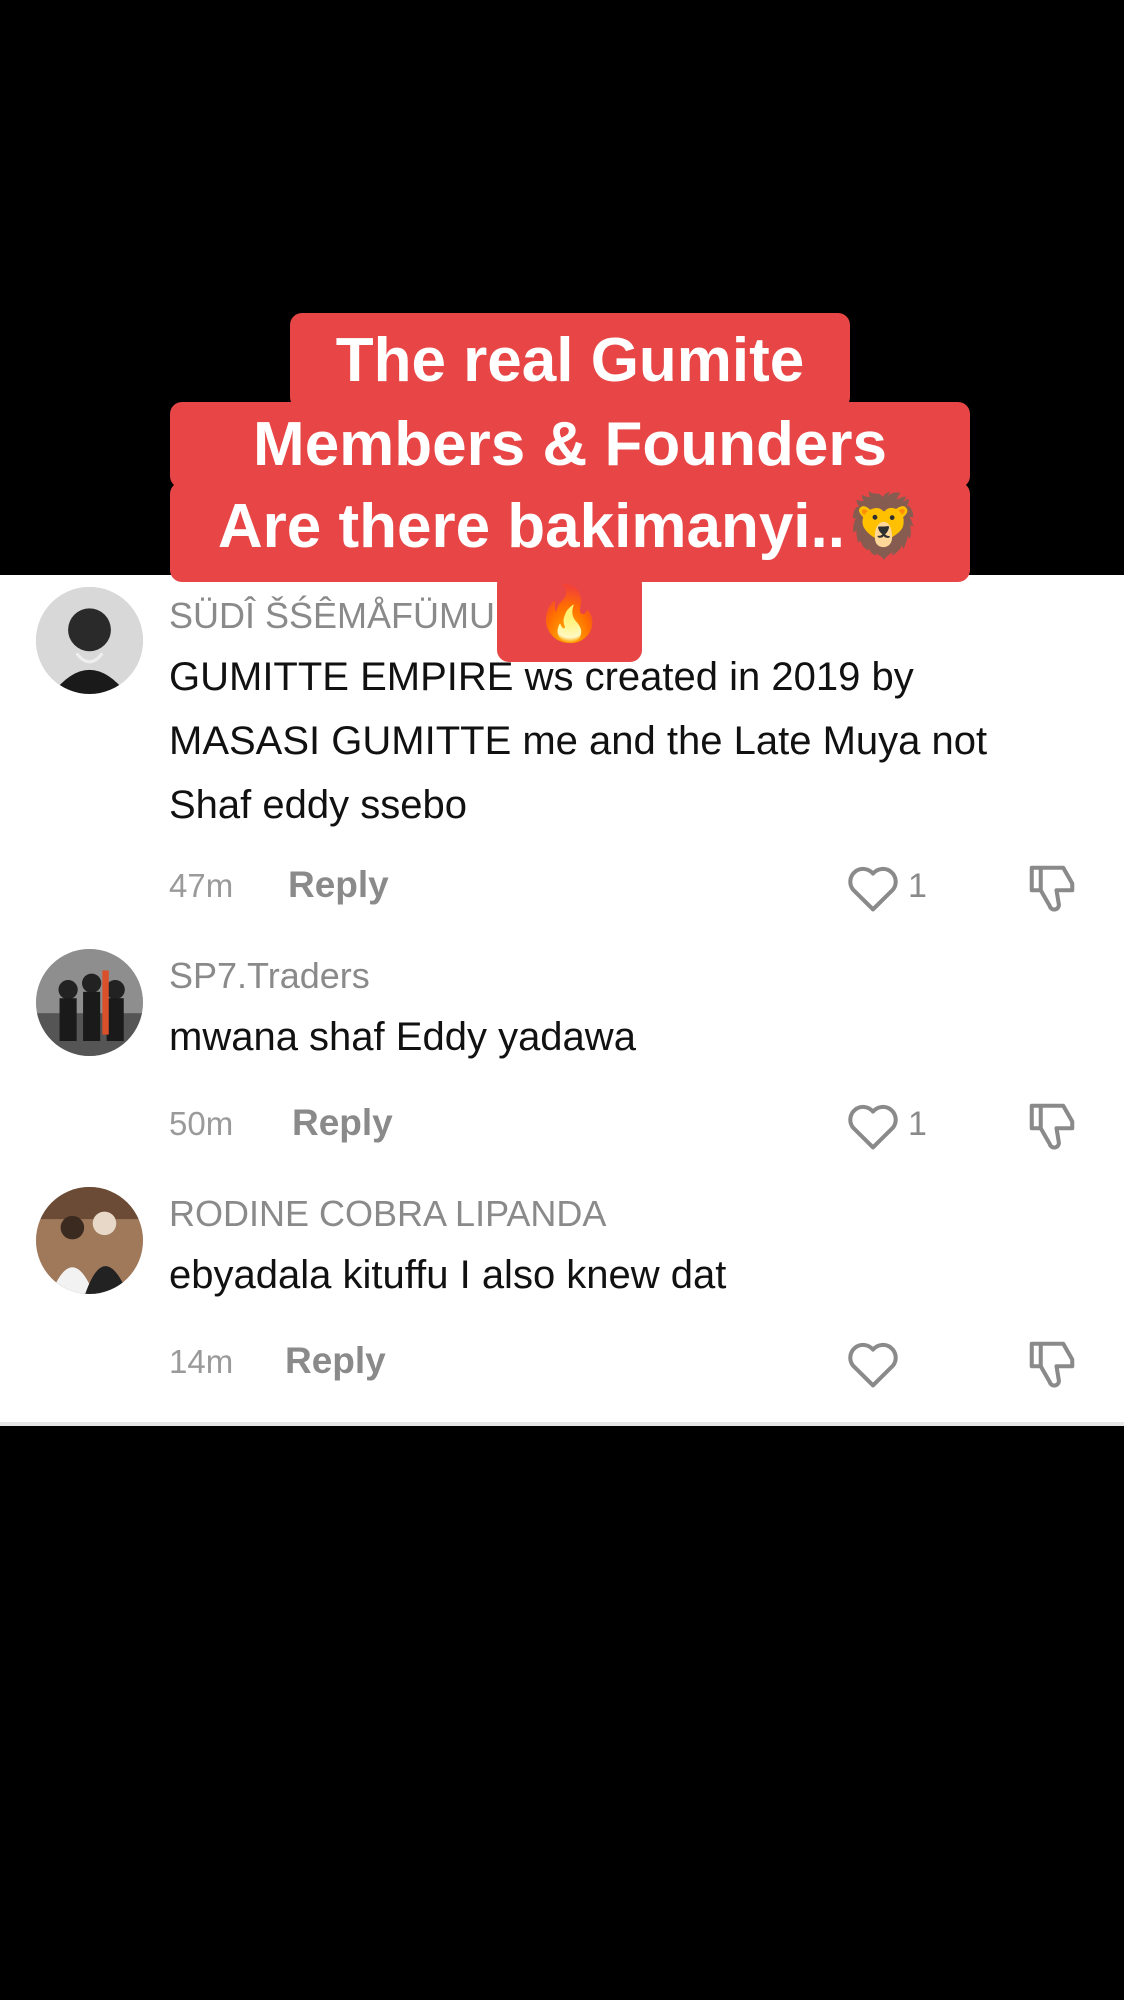 This screenshot has height=2000, width=1124. Describe the element at coordinates (201, 1123) in the screenshot. I see `comment-time: 50m` at that location.